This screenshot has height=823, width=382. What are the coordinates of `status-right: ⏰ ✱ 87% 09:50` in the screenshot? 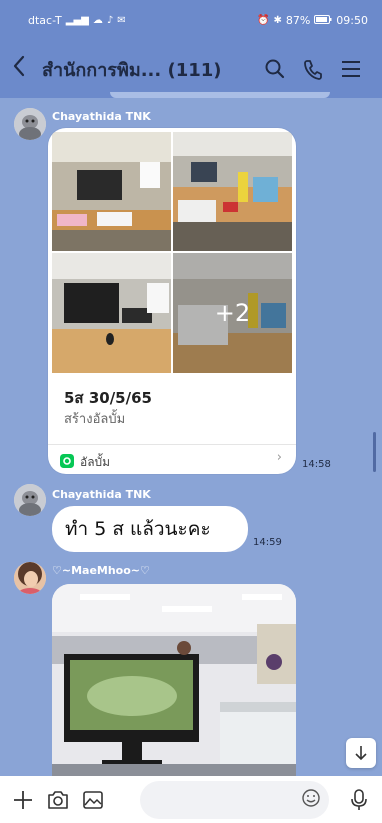 It's located at (312, 20).